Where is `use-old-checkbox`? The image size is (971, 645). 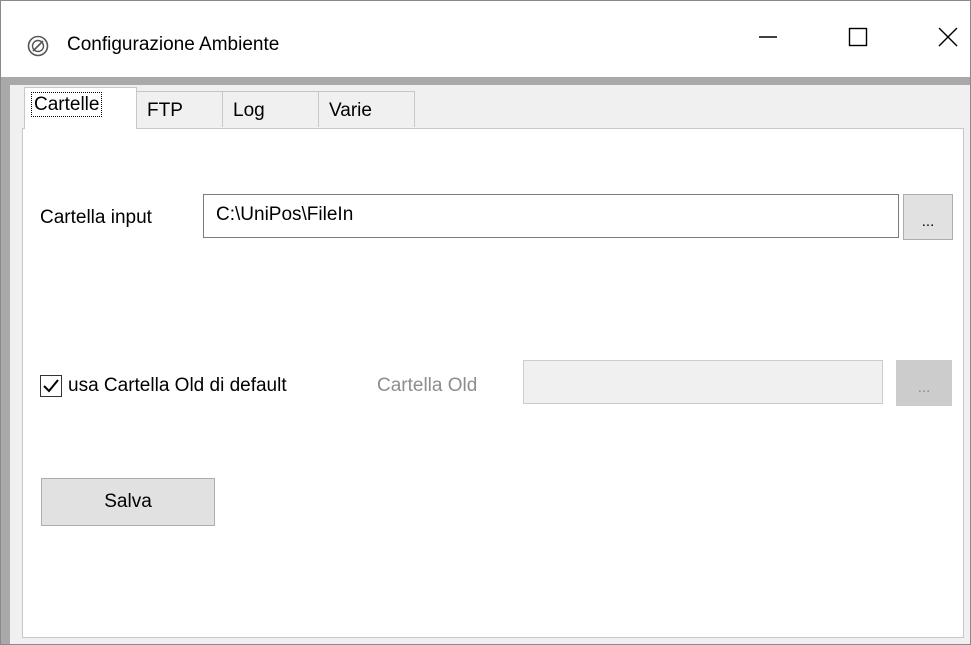 use-old-checkbox is located at coordinates (51, 386).